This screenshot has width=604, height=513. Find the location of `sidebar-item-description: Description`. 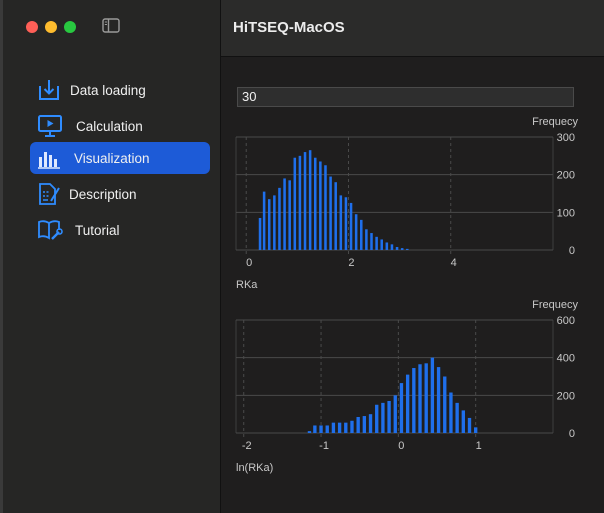

sidebar-item-description: Description is located at coordinates (120, 194).